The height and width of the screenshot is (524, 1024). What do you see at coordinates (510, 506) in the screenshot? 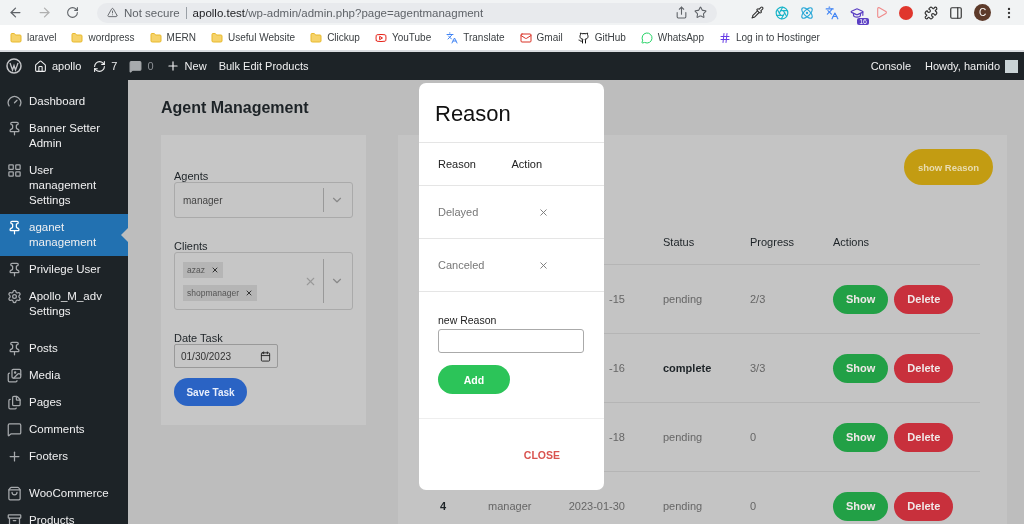
I see `table-cell: manager` at bounding box center [510, 506].